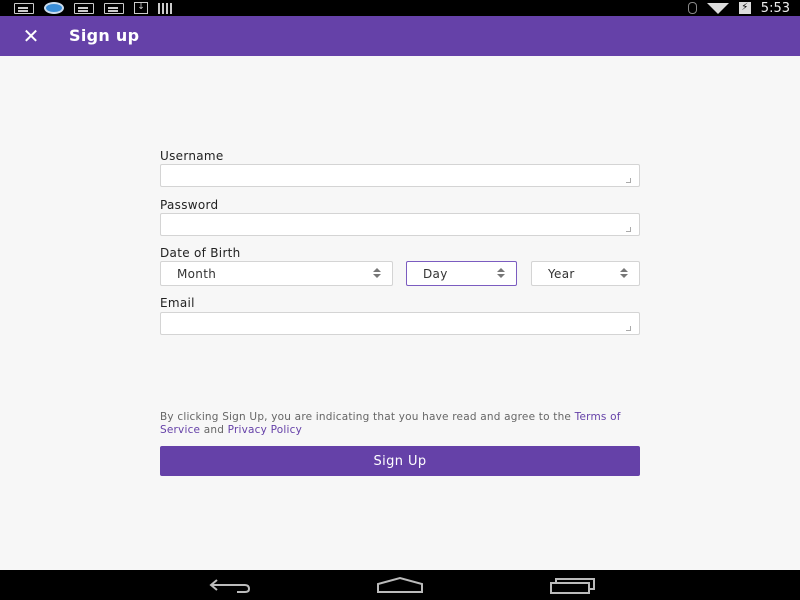 Image resolution: width=800 pixels, height=600 pixels. I want to click on battery-charging-icon: ⚡, so click(744, 8).